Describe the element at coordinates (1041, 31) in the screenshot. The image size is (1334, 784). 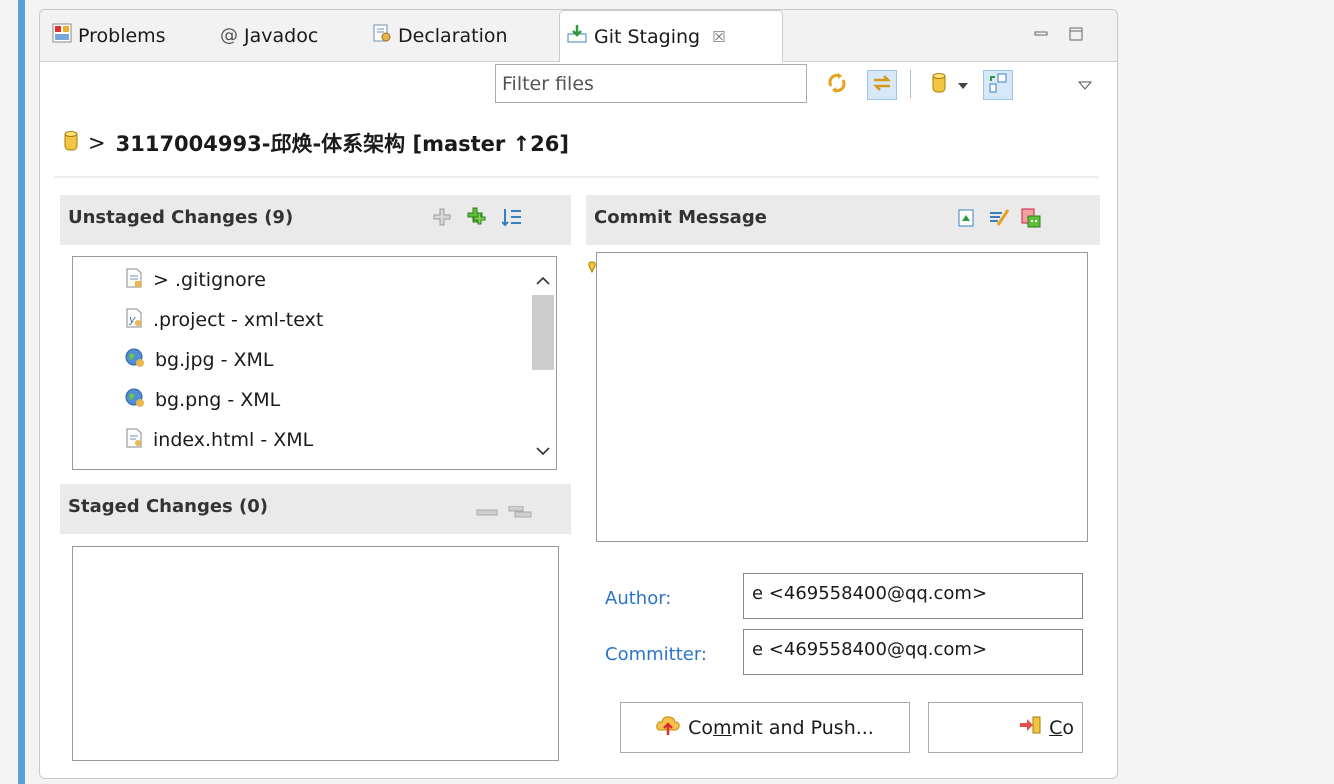
I see `minimize-icon` at that location.